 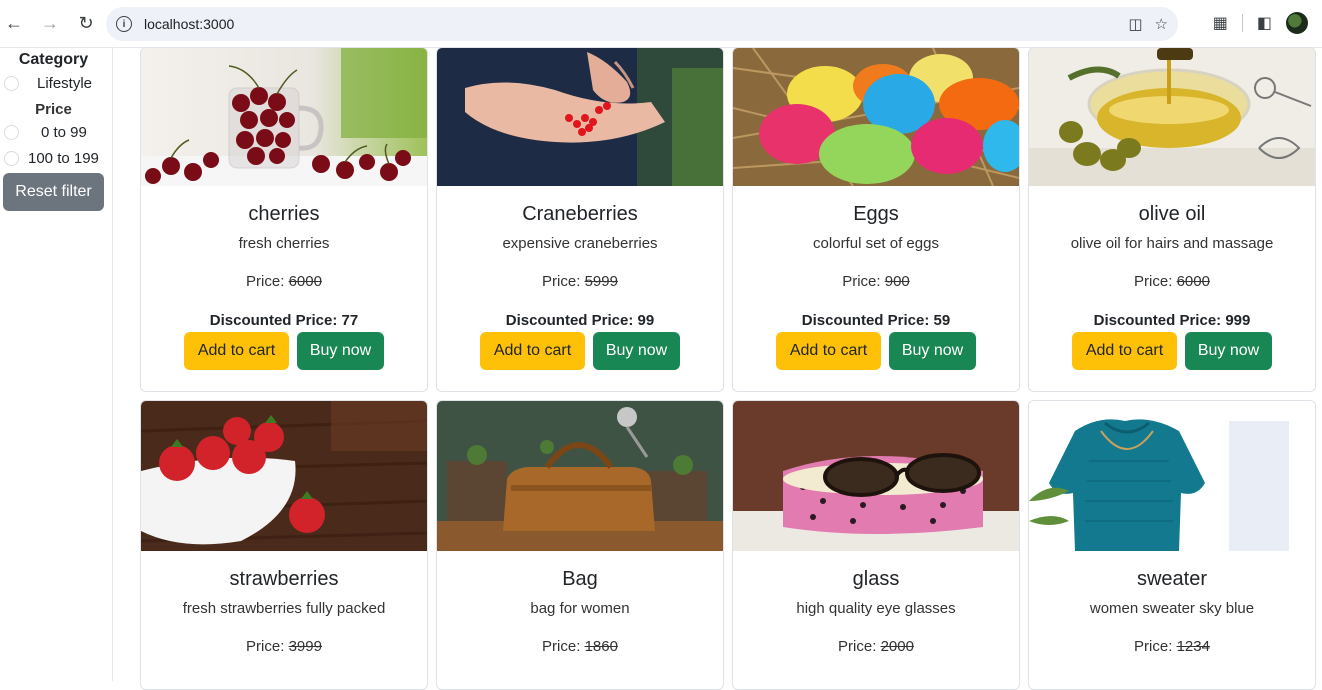 What do you see at coordinates (876, 214) in the screenshot?
I see `product-title: Eggs` at bounding box center [876, 214].